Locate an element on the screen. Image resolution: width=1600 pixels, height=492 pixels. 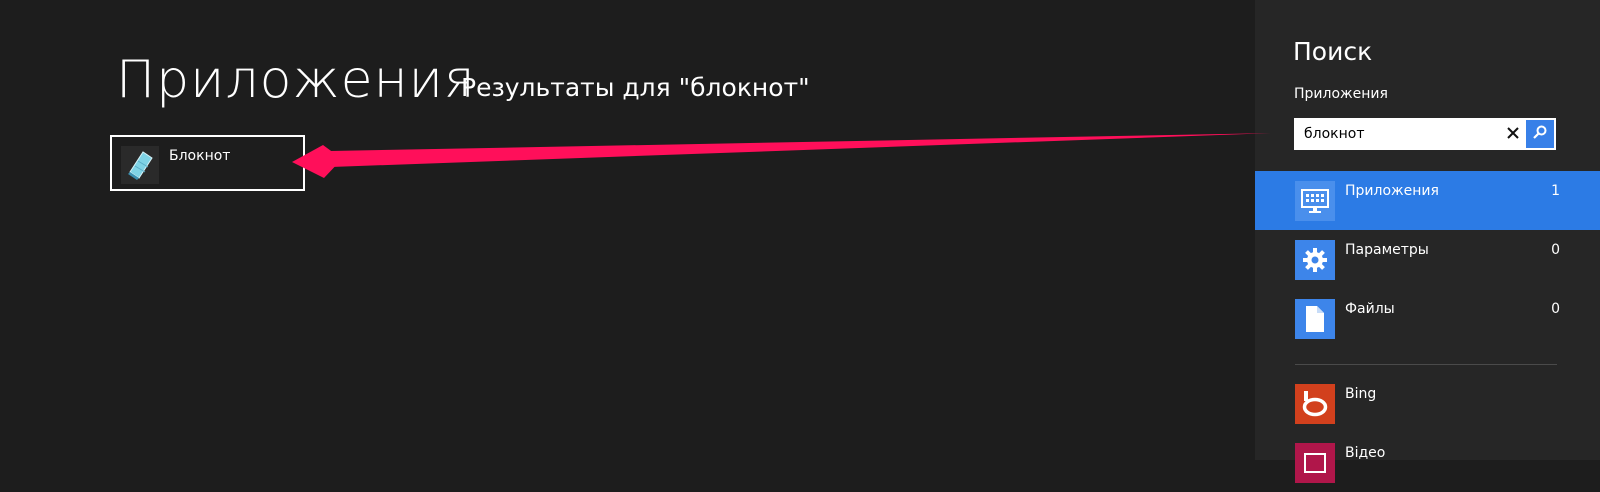
page-title: Приложения is located at coordinates (296, 80).